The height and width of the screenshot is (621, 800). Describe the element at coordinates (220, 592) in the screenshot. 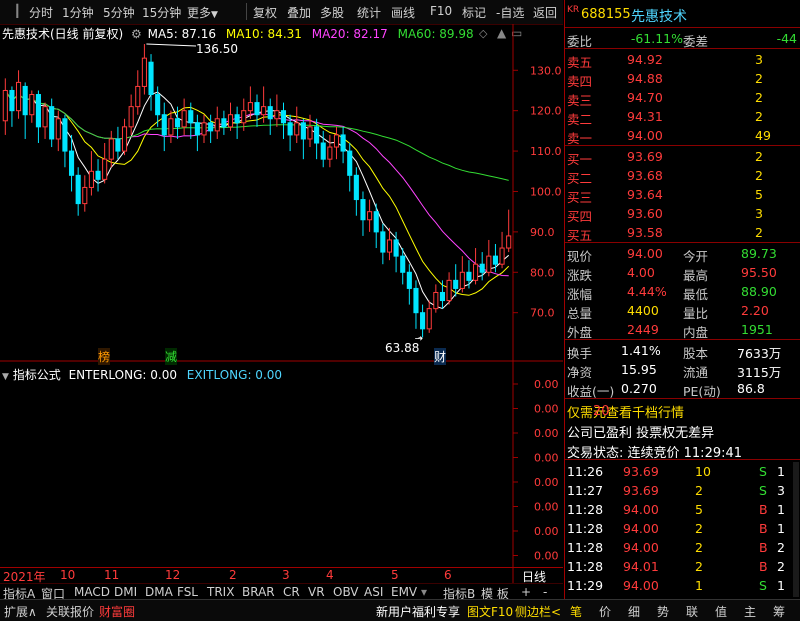

I see `tab-trix: TRIX` at that location.